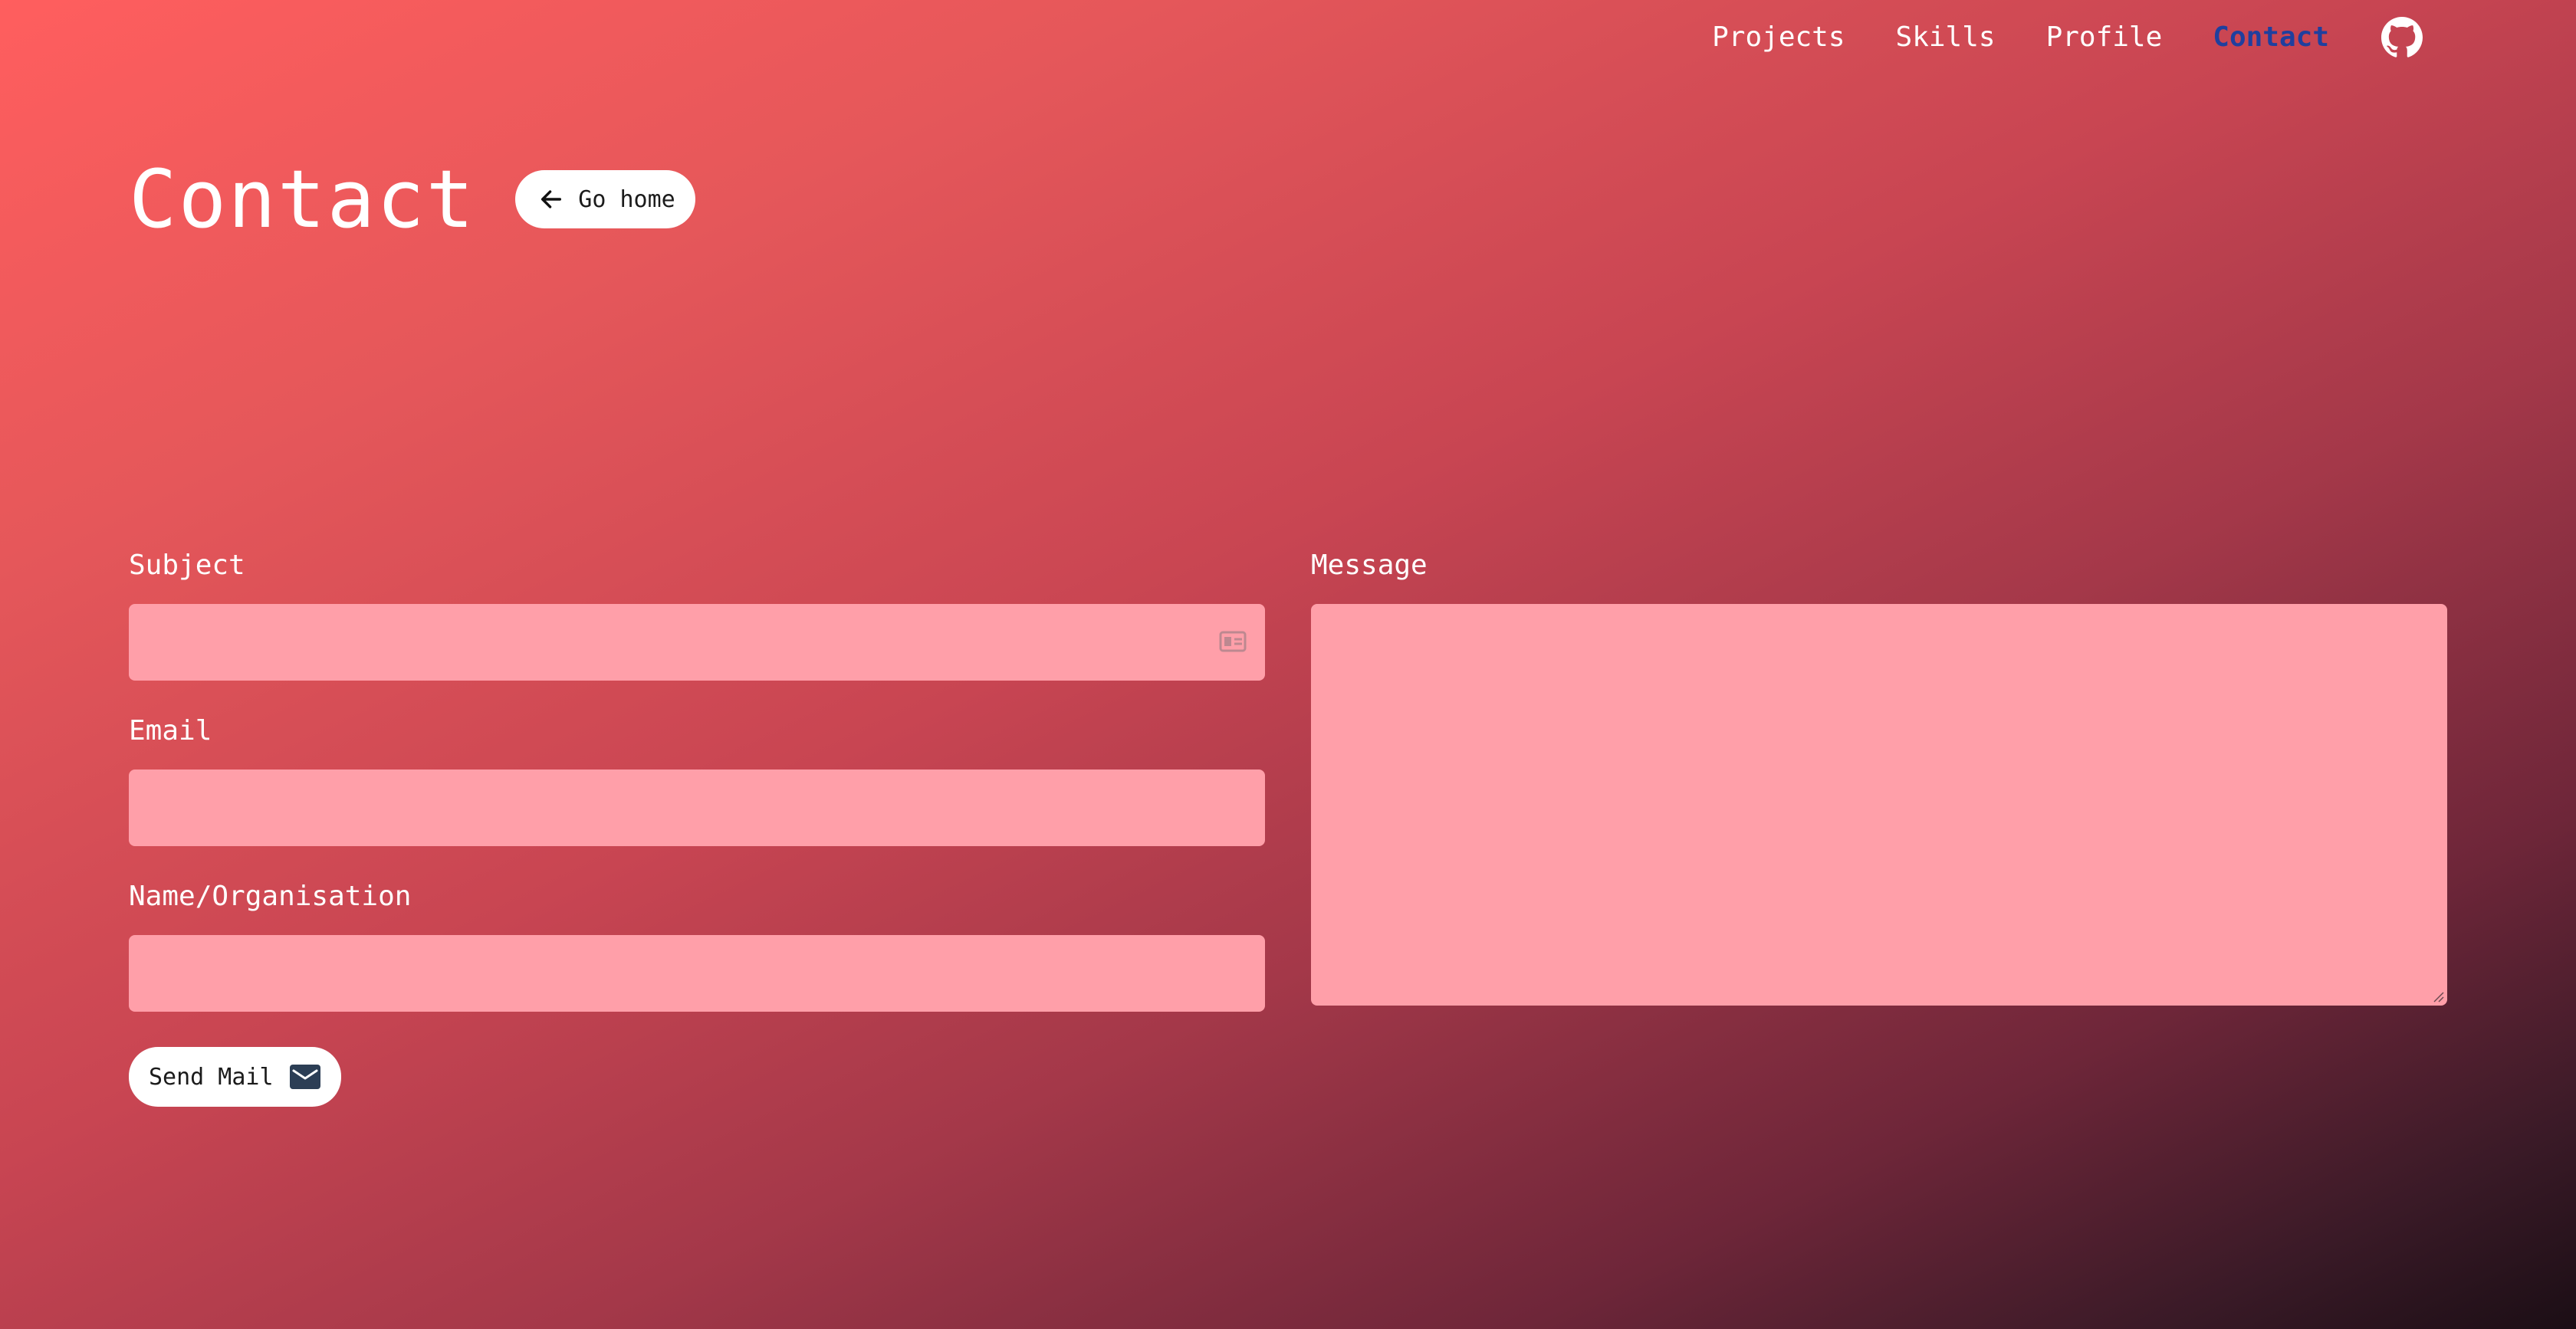 Image resolution: width=2576 pixels, height=1329 pixels. Describe the element at coordinates (551, 199) in the screenshot. I see `arrow-left-icon` at that location.